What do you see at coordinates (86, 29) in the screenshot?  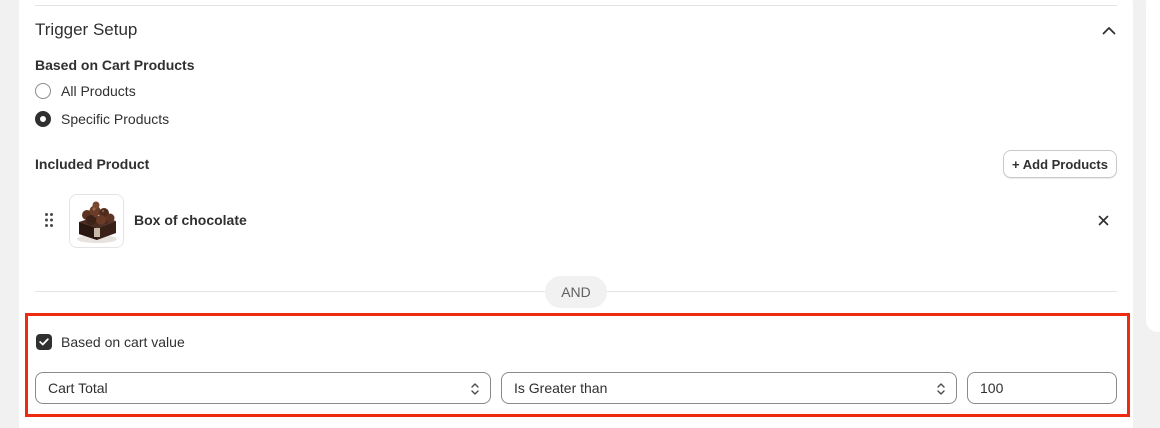 I see `section-title: Trigger Setup` at bounding box center [86, 29].